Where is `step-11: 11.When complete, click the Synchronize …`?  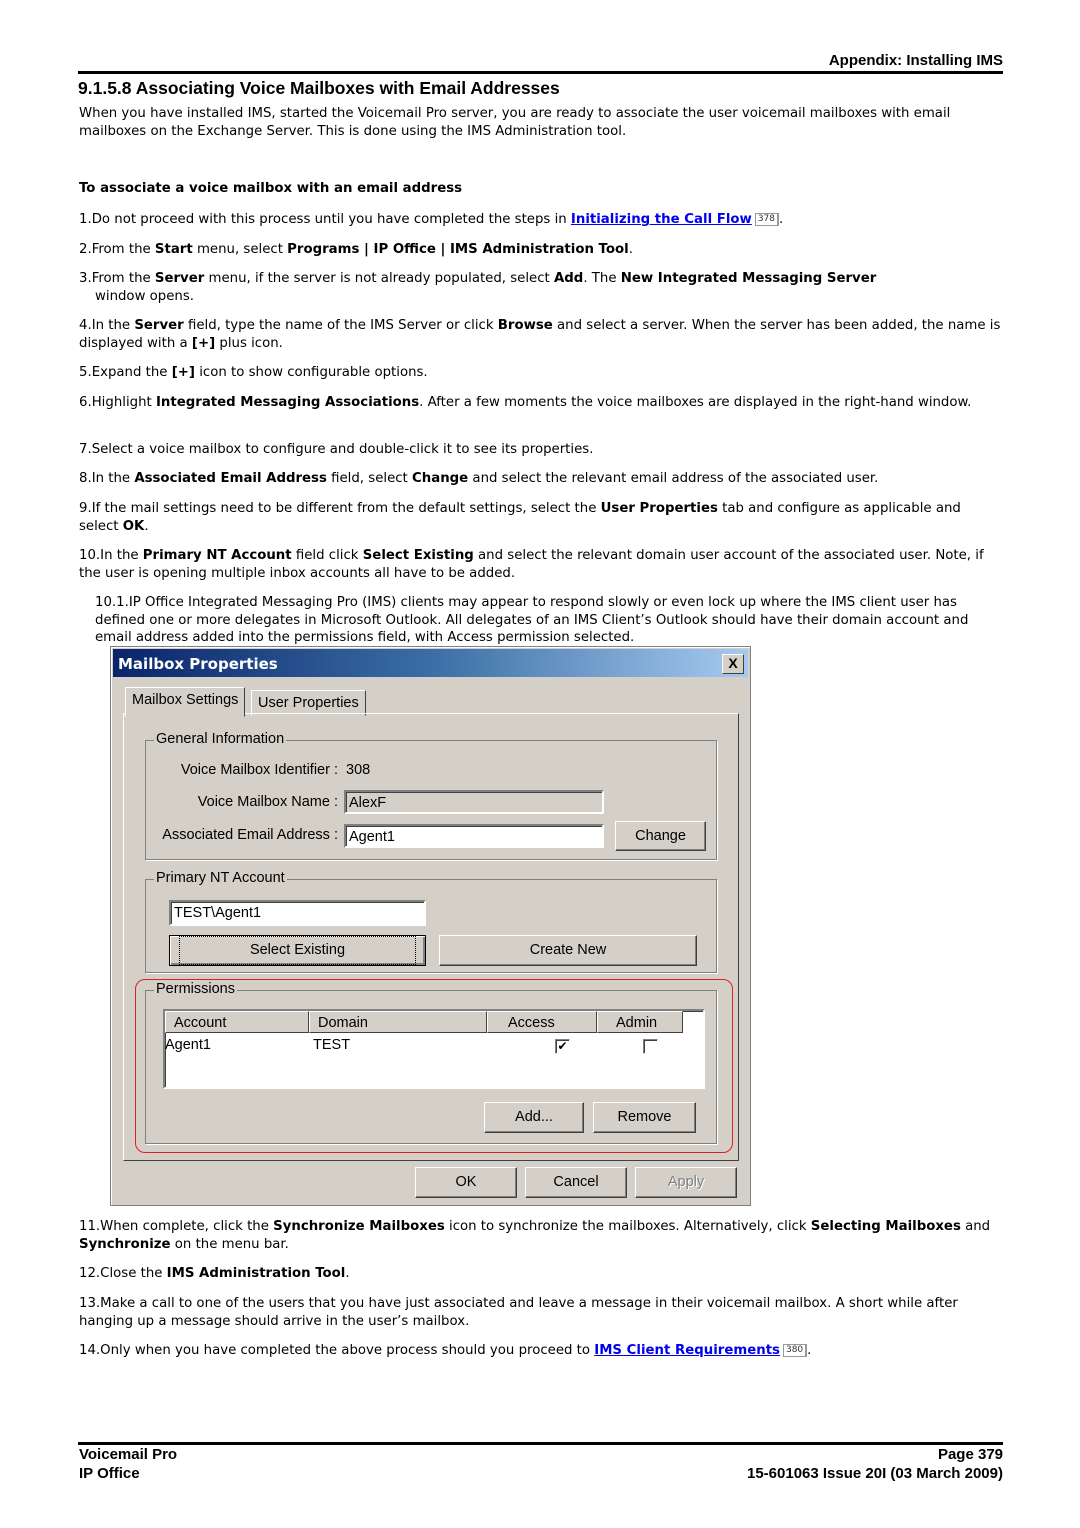
step-11: 11.When complete, click the Synchronize … is located at coordinates (535, 1235).